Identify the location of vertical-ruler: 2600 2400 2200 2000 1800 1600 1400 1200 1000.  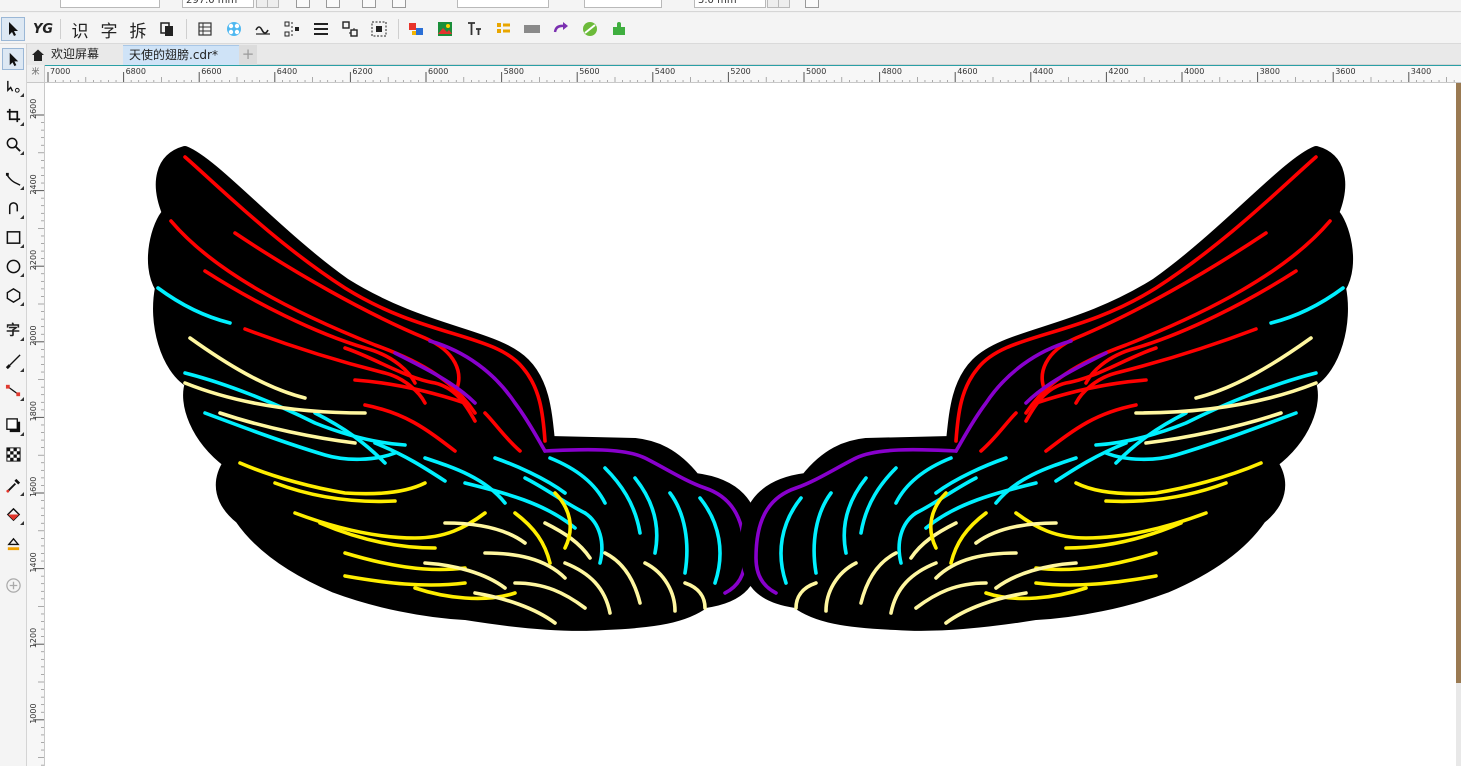
(36, 424).